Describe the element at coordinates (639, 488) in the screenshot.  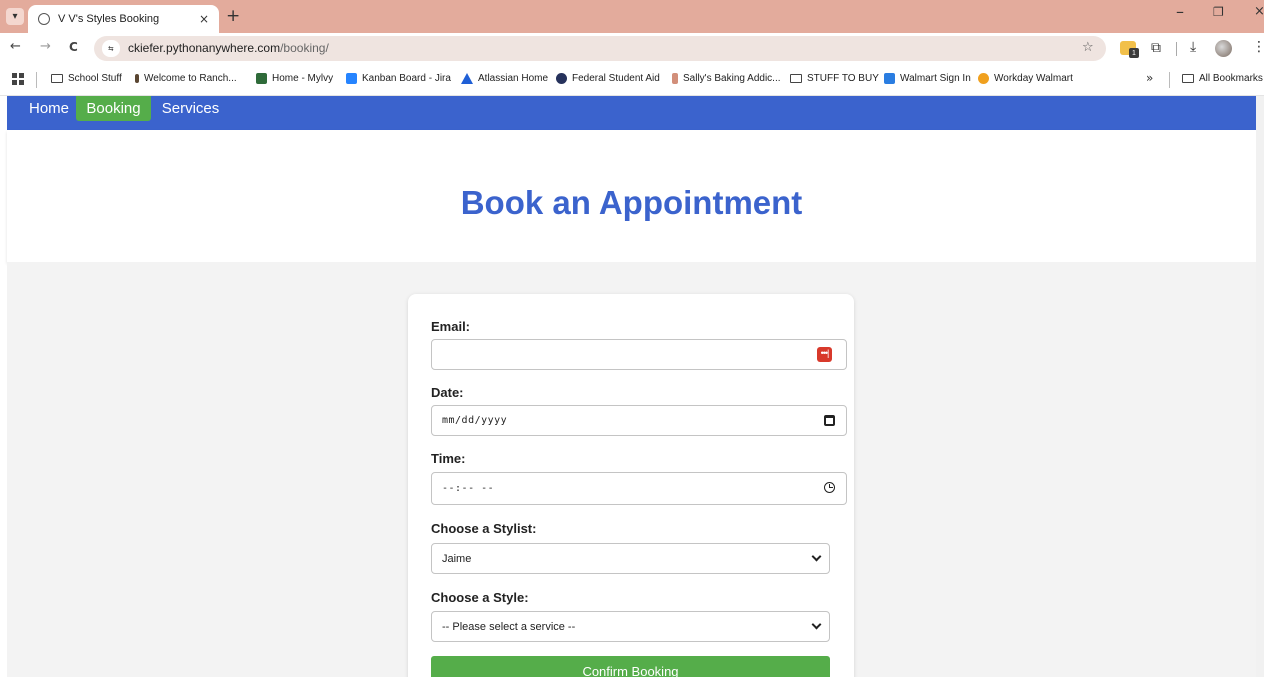
I see `time-input: --:-- --` at that location.